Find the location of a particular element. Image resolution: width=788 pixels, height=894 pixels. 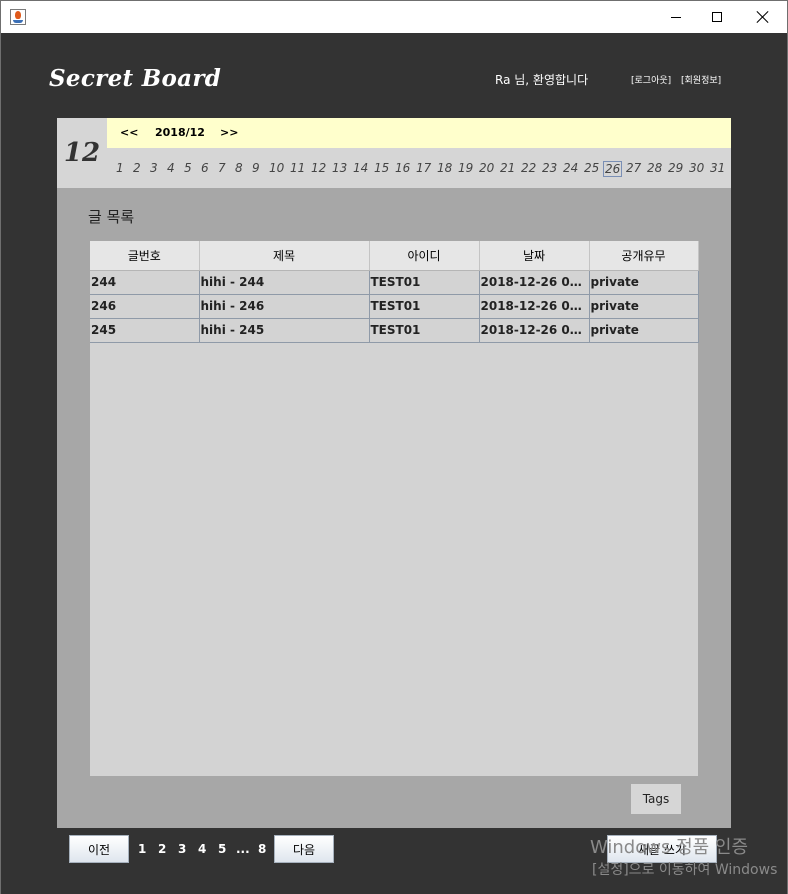

table-header: 글번호 제목 아이디 날짜 공개유무 is located at coordinates (394, 256).